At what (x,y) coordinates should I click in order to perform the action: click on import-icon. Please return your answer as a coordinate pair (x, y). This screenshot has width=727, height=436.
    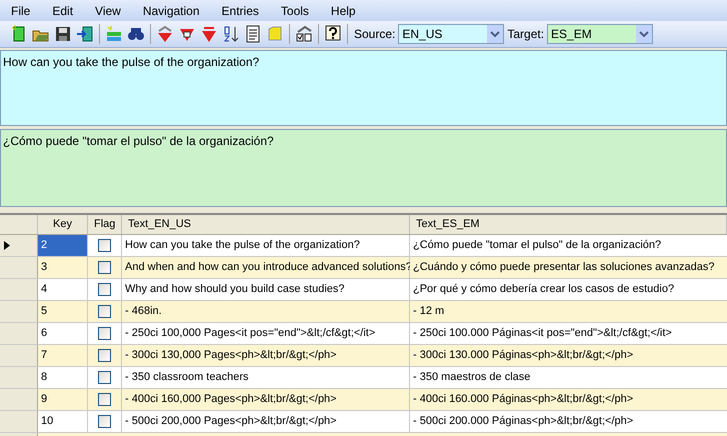
    Looking at the image, I should click on (85, 34).